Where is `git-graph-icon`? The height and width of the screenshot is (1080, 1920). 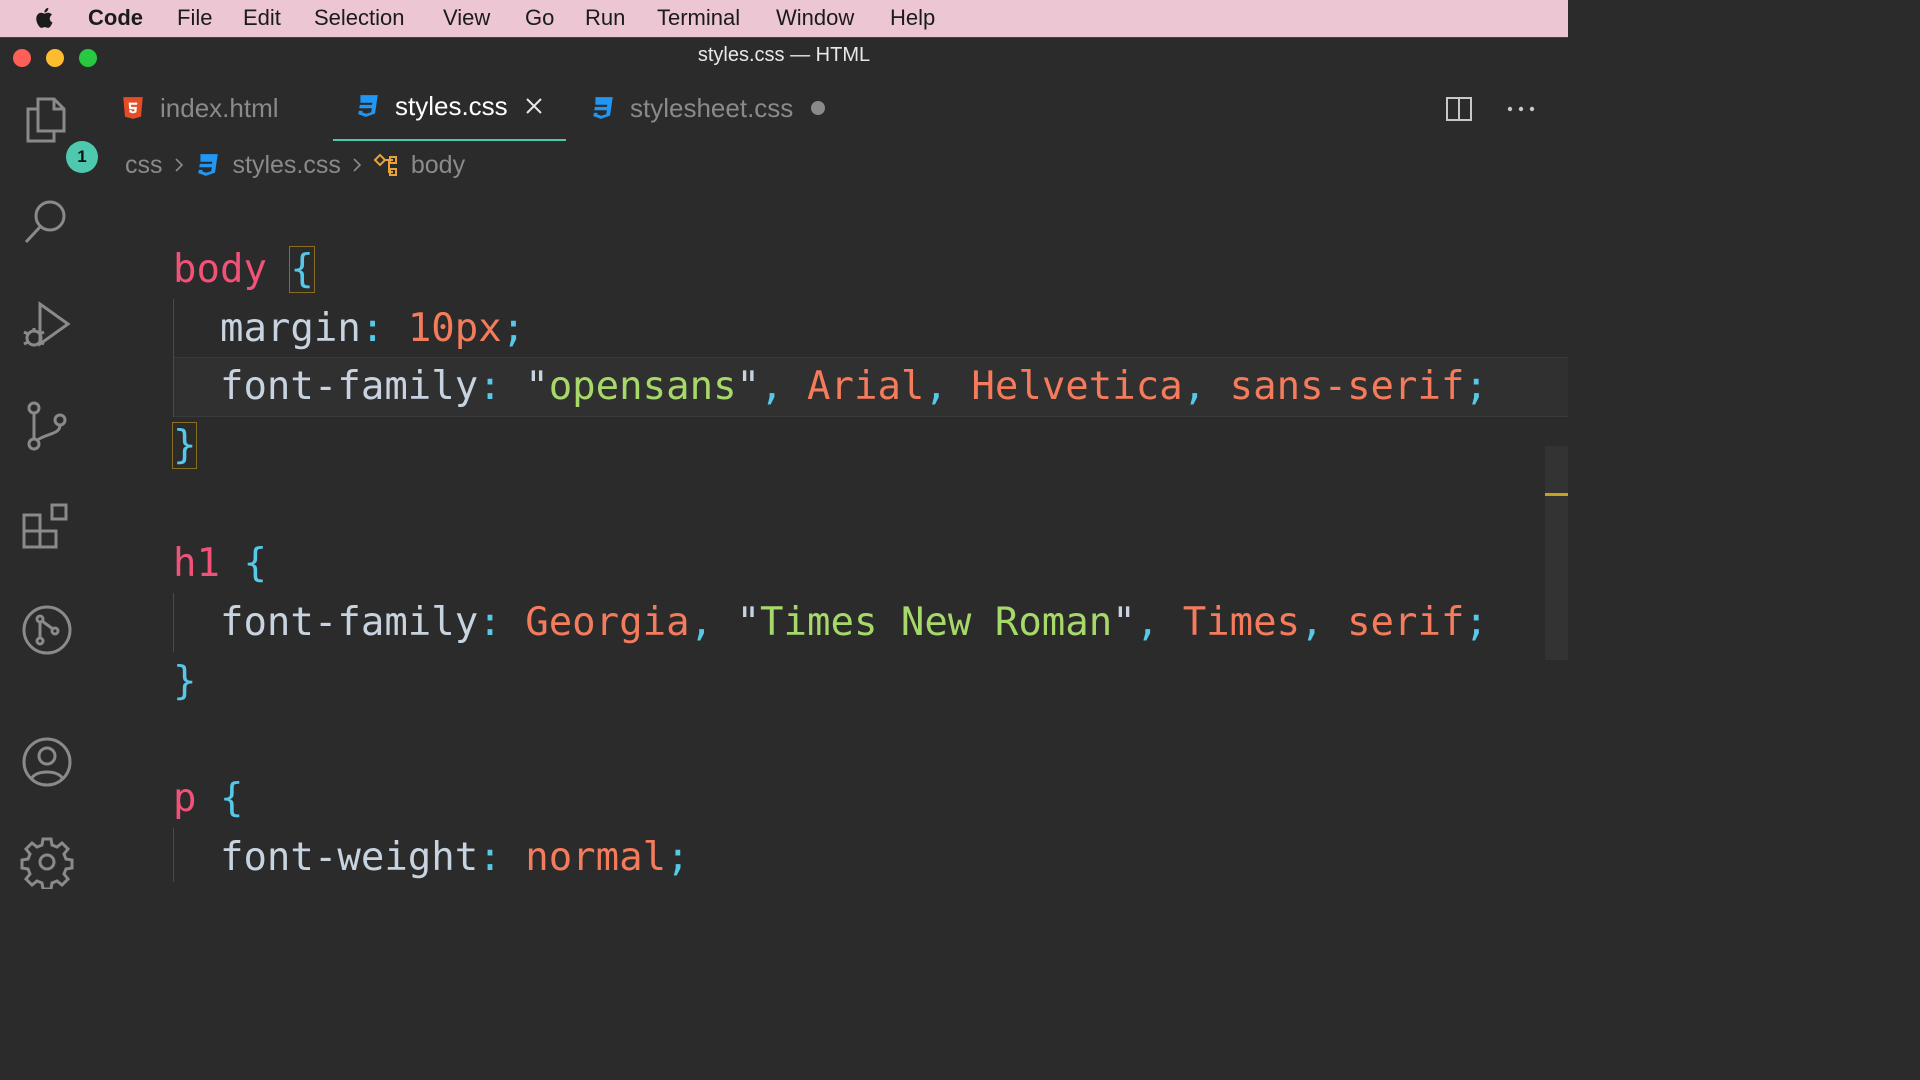 git-graph-icon is located at coordinates (47, 630).